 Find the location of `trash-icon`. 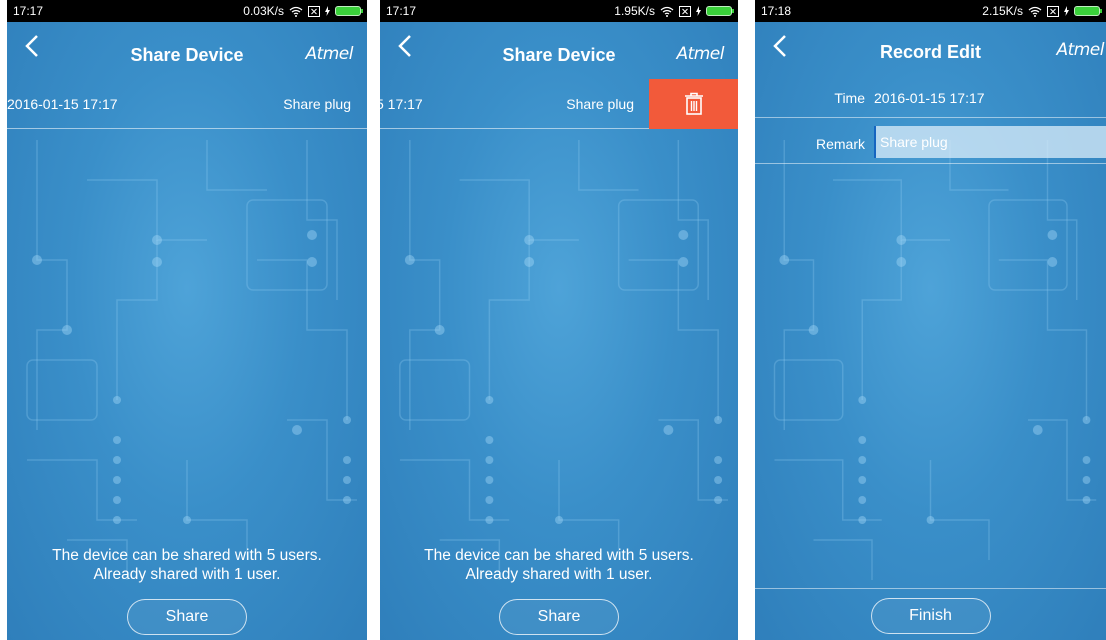

trash-icon is located at coordinates (693, 103).